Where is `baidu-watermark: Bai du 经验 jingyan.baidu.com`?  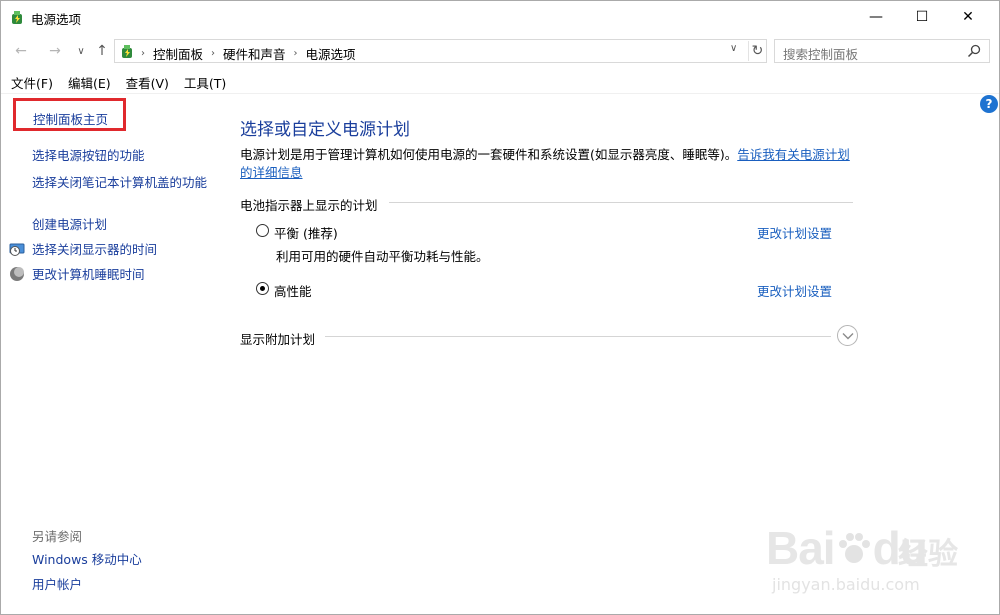
baidu-watermark: Bai du 经验 jingyan.baidu.com is located at coordinates (871, 554).